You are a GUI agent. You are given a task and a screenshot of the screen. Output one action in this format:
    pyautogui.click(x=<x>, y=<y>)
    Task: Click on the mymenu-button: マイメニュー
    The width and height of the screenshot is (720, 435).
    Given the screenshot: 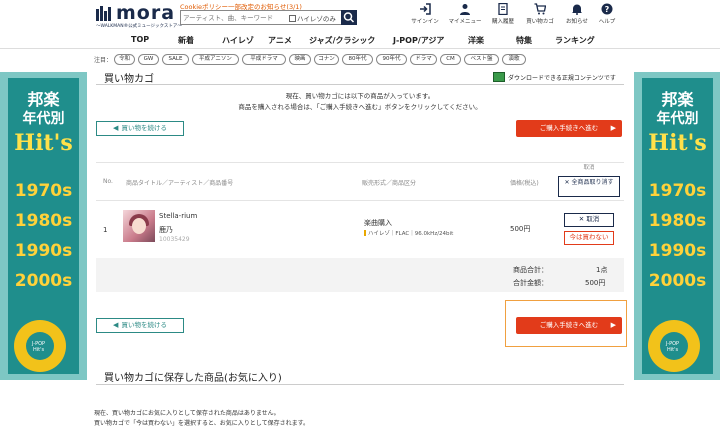 What is the action you would take?
    pyautogui.click(x=465, y=14)
    